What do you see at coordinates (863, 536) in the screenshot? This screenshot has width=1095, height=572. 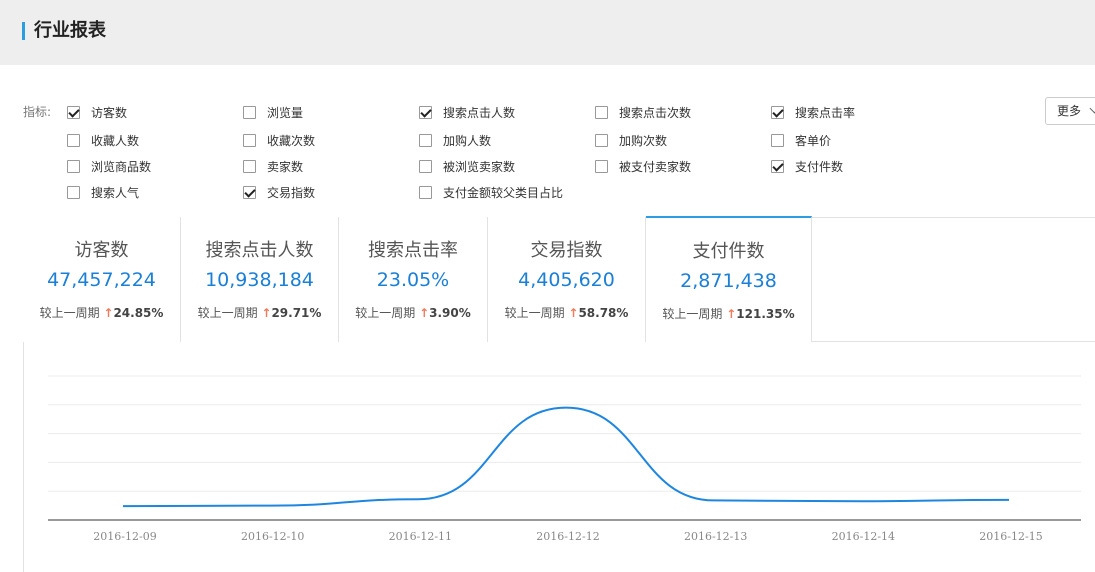 I see `x-tick-label: 2016-12-14` at bounding box center [863, 536].